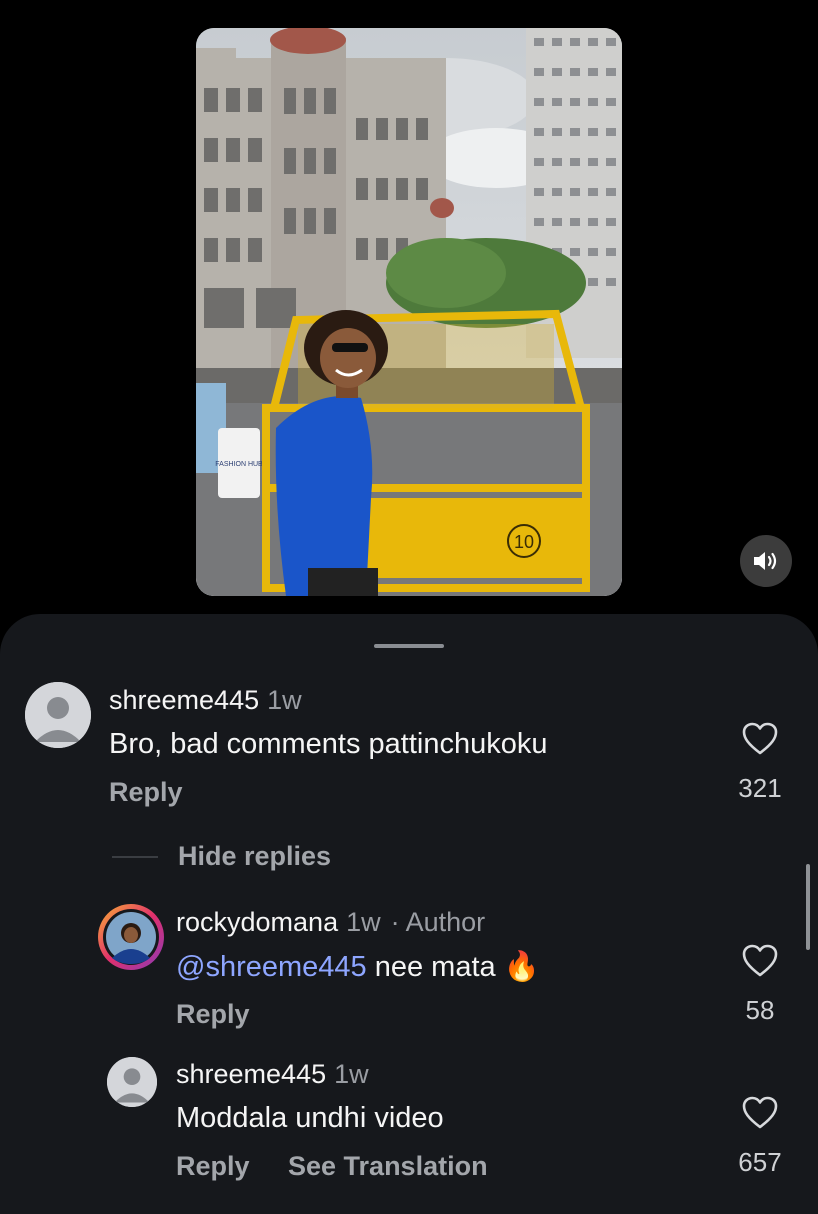 The image size is (818, 1214). Describe the element at coordinates (808, 907) in the screenshot. I see `scrollbar` at that location.